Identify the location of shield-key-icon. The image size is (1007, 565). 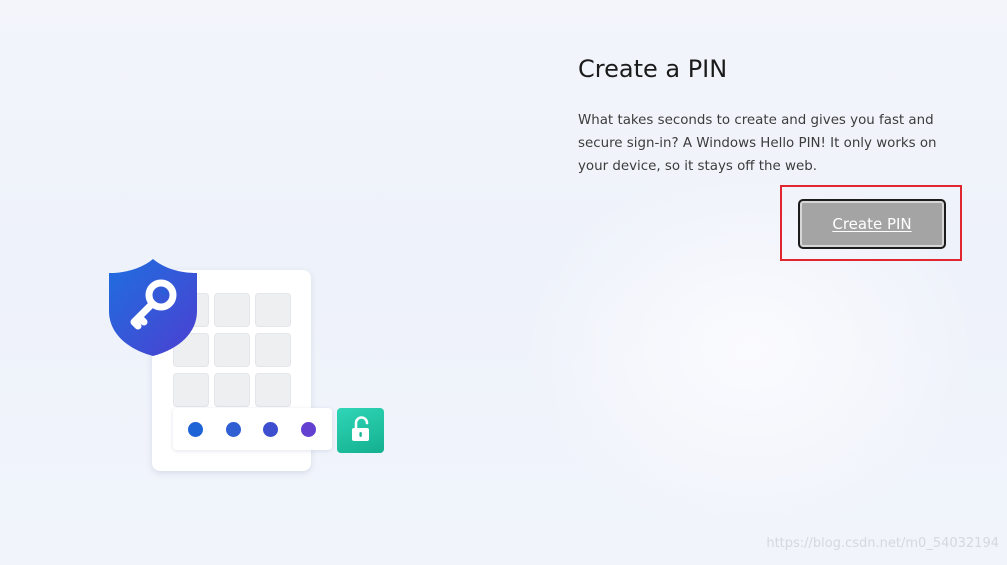
(153, 307).